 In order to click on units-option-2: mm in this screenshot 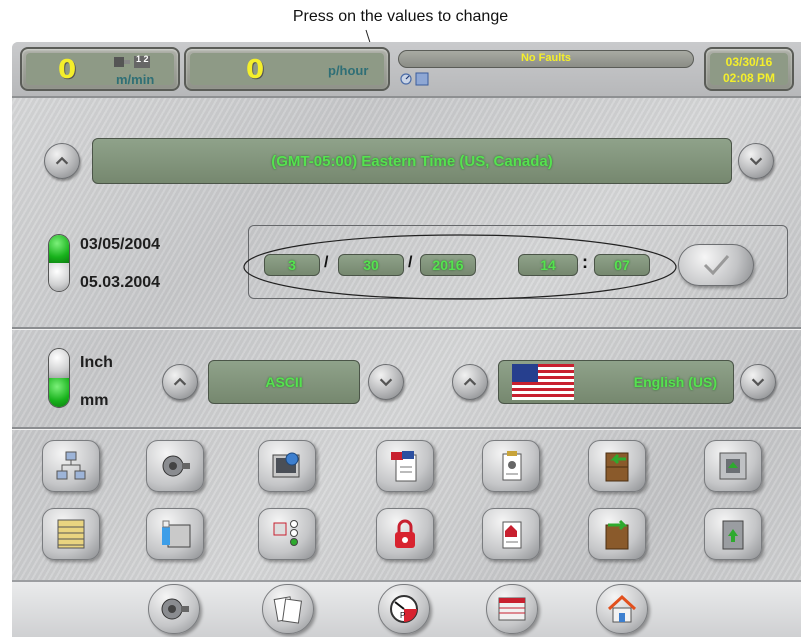, I will do `click(94, 401)`.